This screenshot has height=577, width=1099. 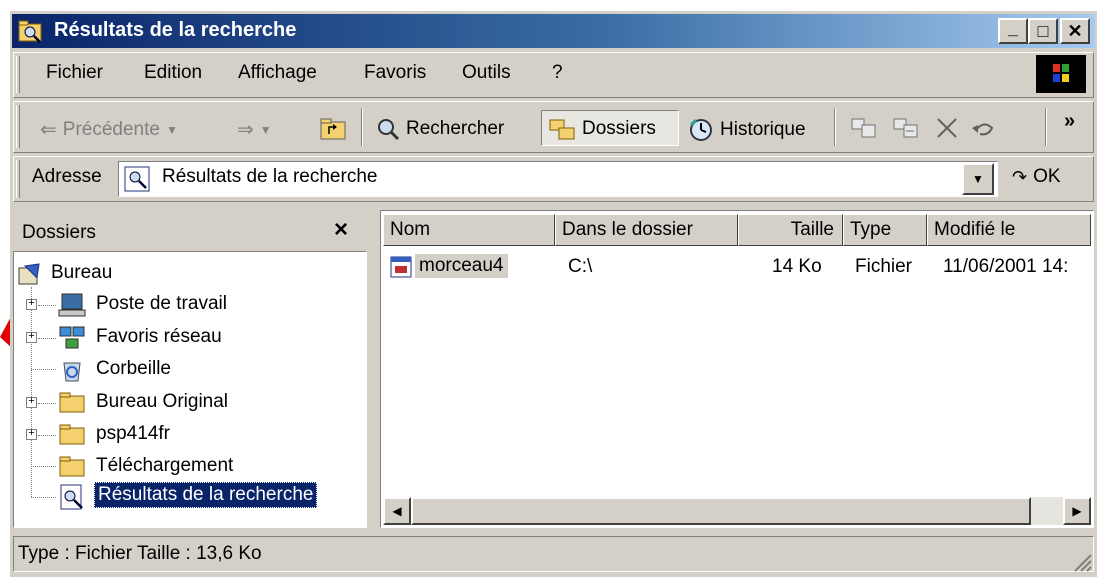 What do you see at coordinates (277, 73) in the screenshot?
I see `menu-affichage: Affichage` at bounding box center [277, 73].